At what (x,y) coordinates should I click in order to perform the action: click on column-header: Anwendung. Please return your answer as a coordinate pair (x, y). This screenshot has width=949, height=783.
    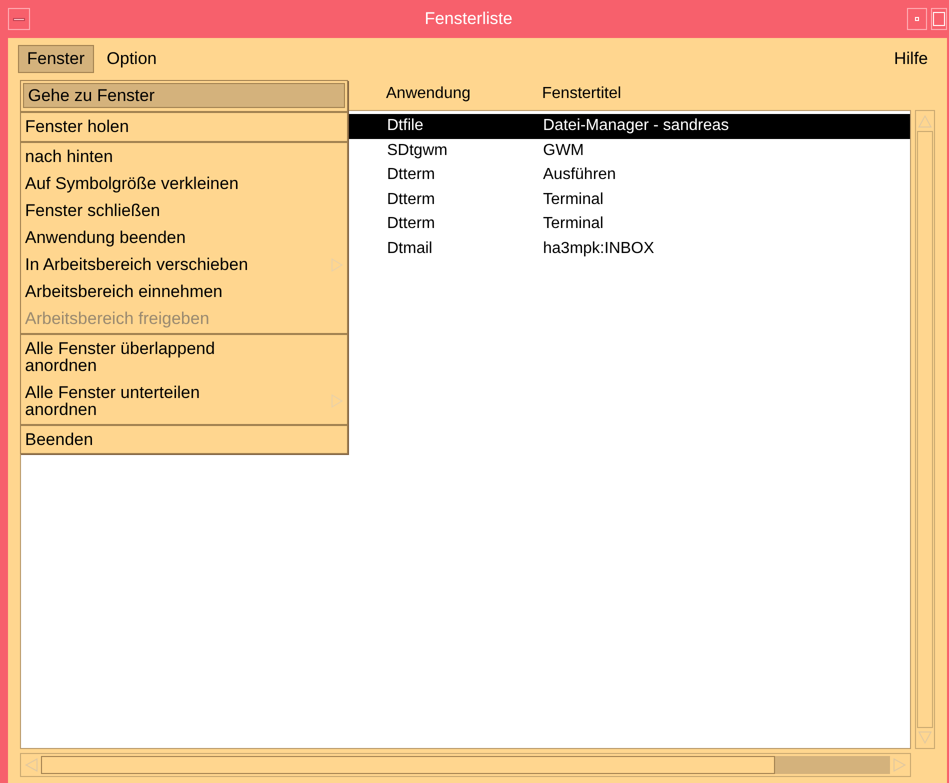
    Looking at the image, I should click on (464, 95).